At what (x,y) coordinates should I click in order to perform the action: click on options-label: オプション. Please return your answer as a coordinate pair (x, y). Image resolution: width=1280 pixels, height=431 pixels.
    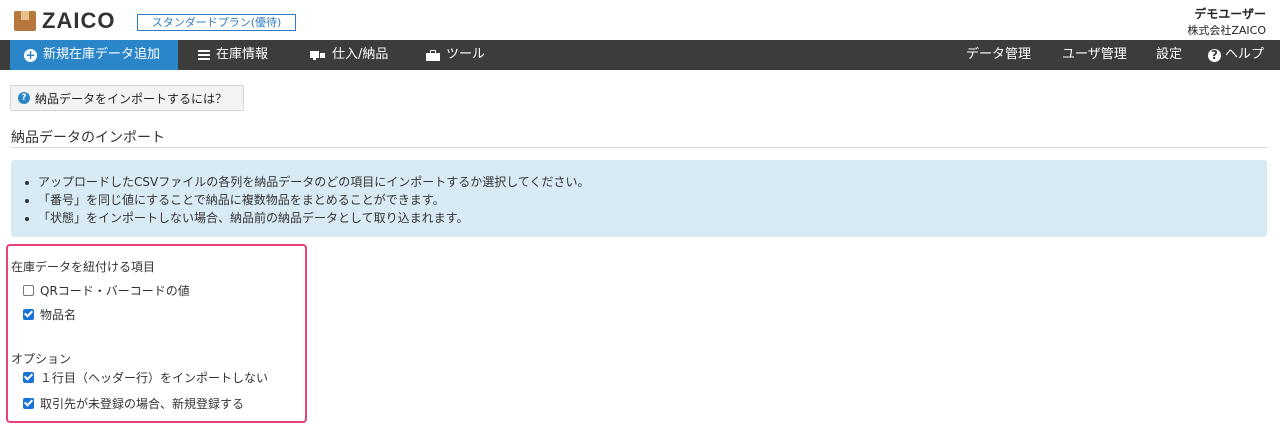
    Looking at the image, I should click on (41, 359).